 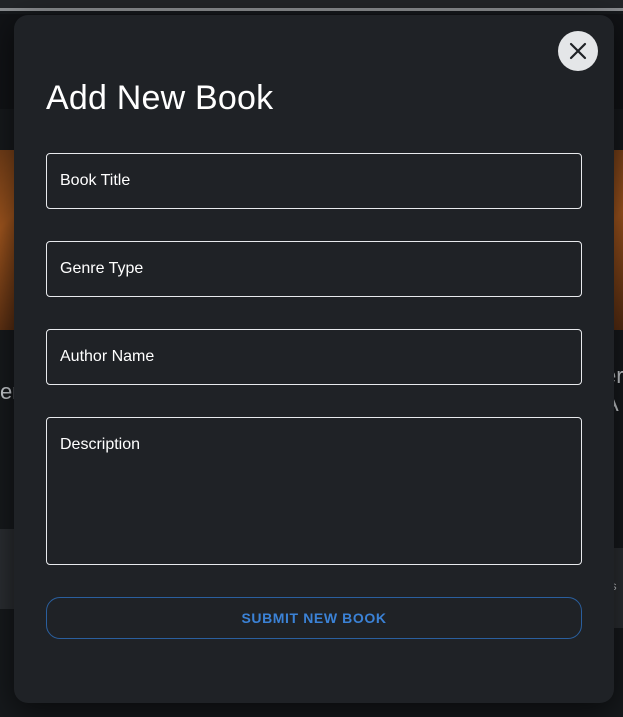 I want to click on author-name-label: Author Name, so click(x=107, y=356).